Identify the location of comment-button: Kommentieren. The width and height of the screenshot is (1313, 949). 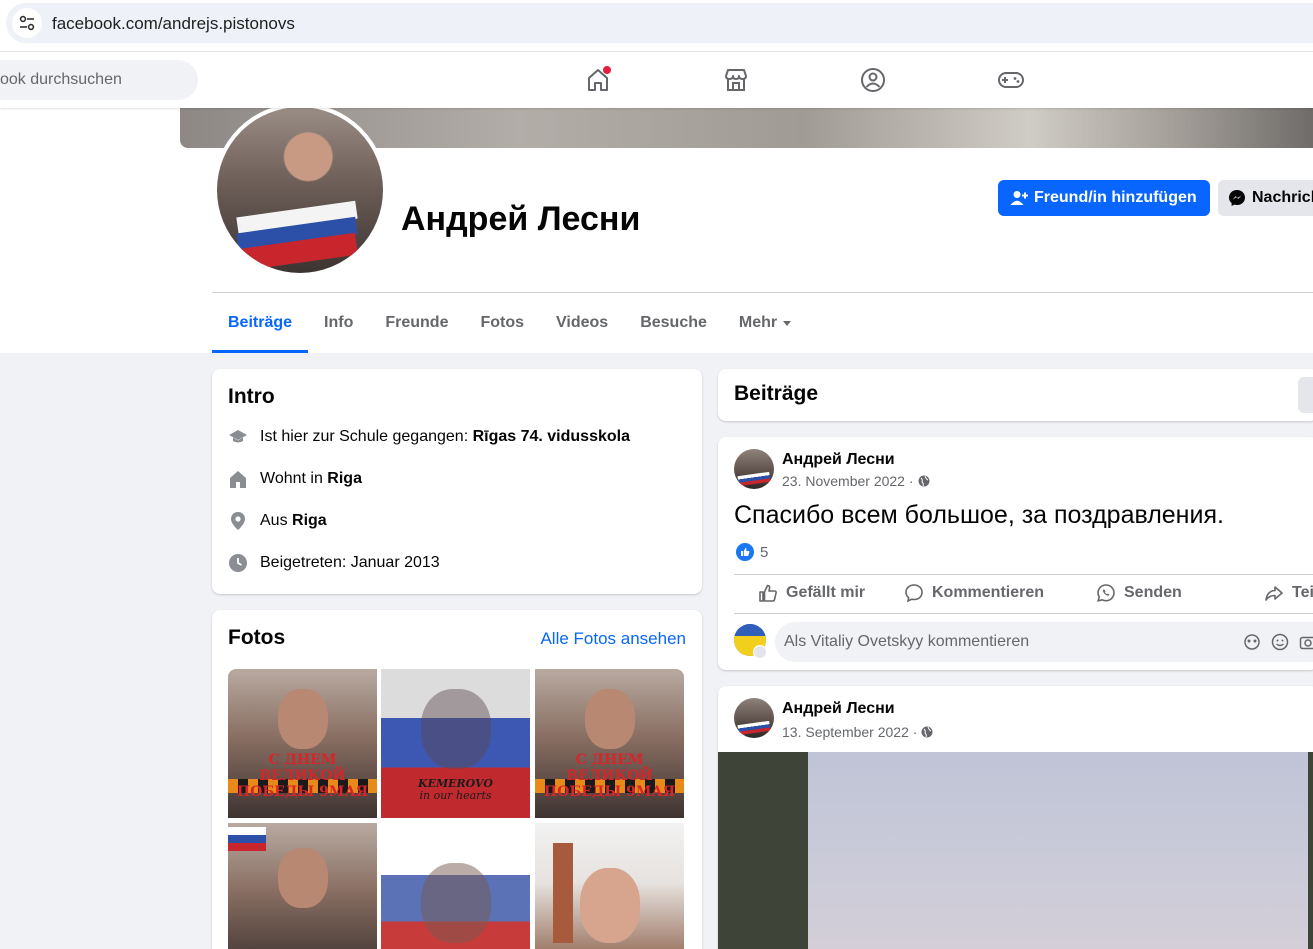
(974, 593).